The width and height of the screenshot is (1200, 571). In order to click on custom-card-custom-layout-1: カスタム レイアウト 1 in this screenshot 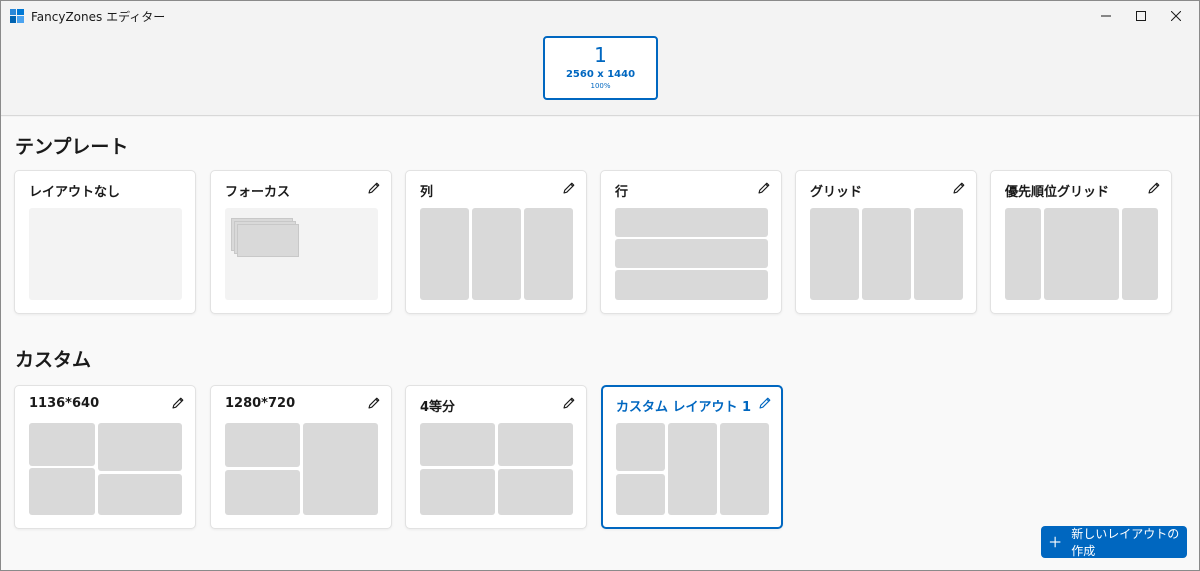, I will do `click(692, 457)`.